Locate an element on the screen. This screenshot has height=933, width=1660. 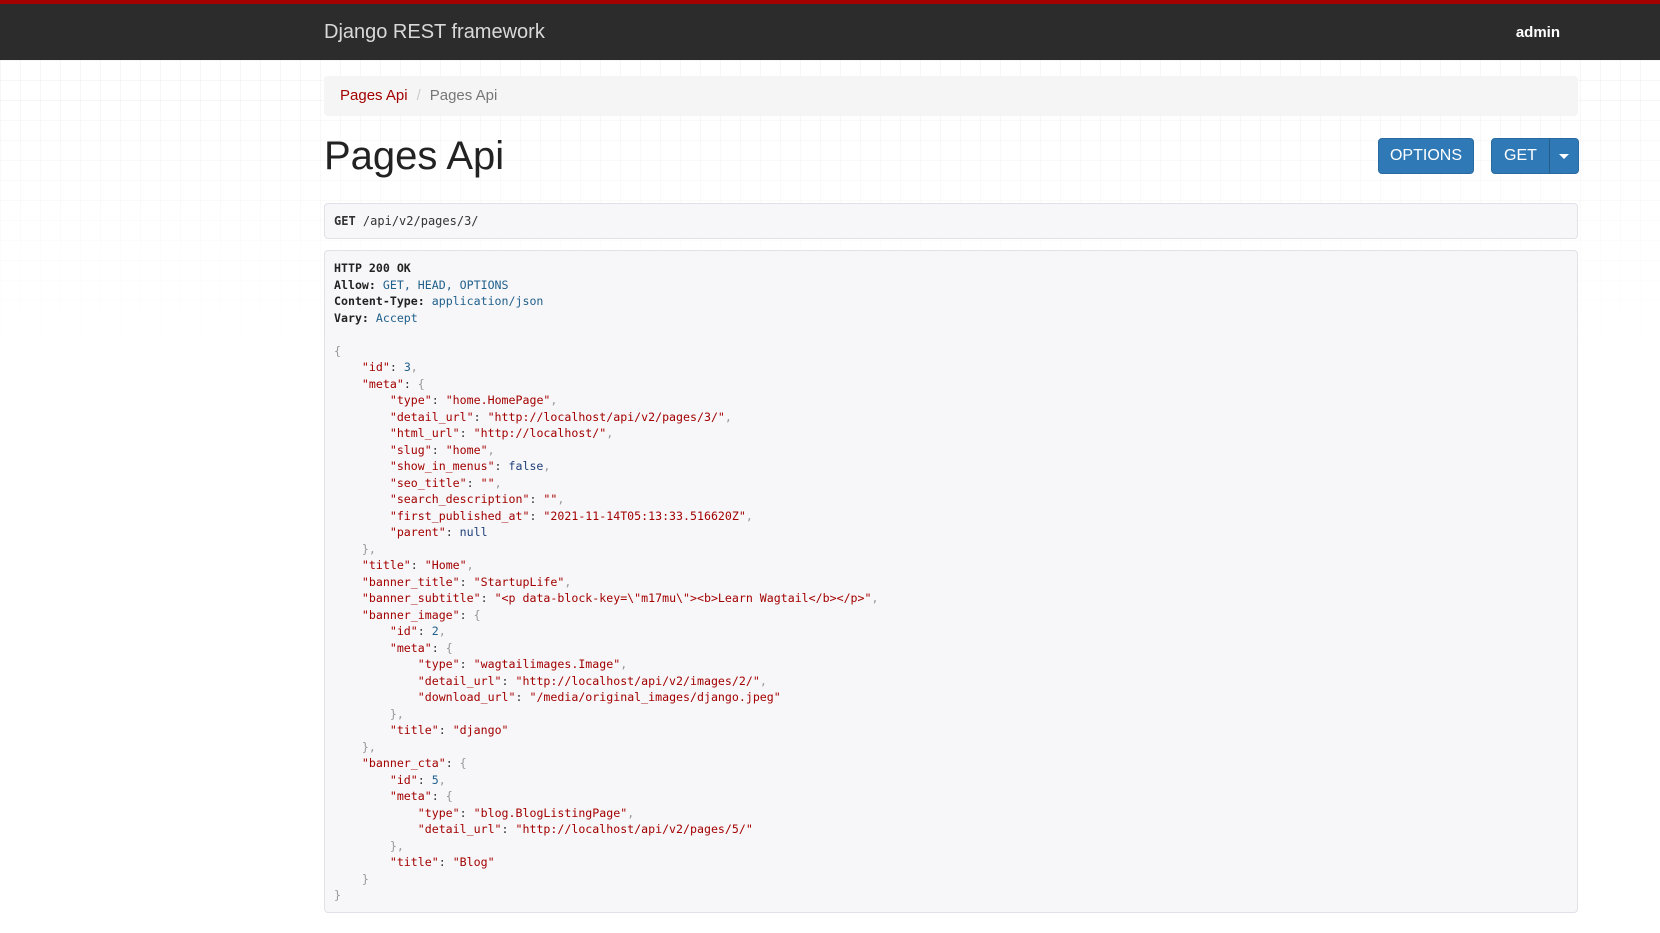
json-meta-html-url: "http://localhost/" is located at coordinates (540, 433).